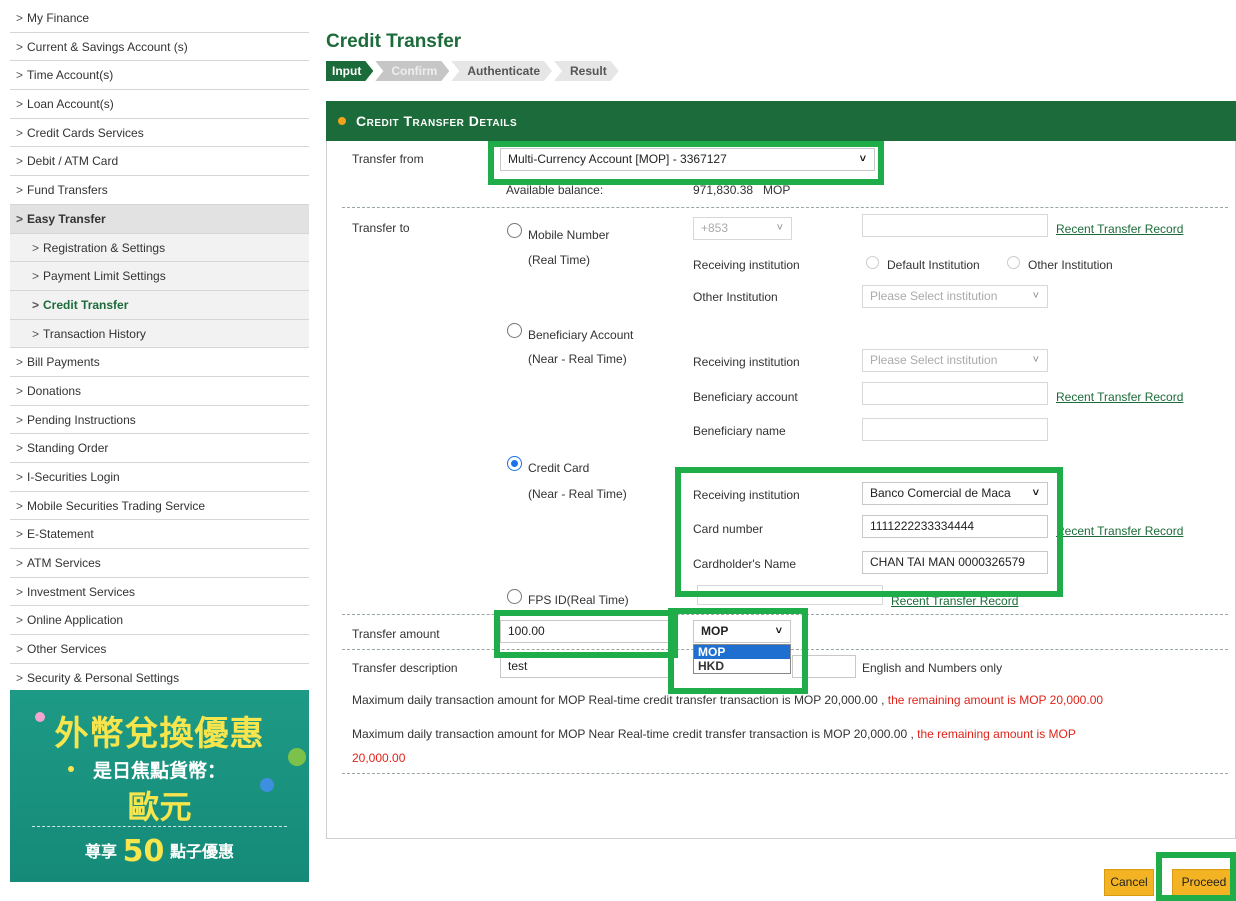 The width and height of the screenshot is (1236, 901). What do you see at coordinates (159, 276) in the screenshot?
I see `sidebar-subitem-payment-limit: > Payment Limit Settings` at bounding box center [159, 276].